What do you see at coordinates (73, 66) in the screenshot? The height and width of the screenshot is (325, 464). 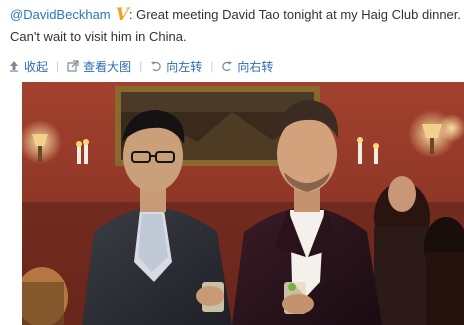 I see `external-link-icon` at bounding box center [73, 66].